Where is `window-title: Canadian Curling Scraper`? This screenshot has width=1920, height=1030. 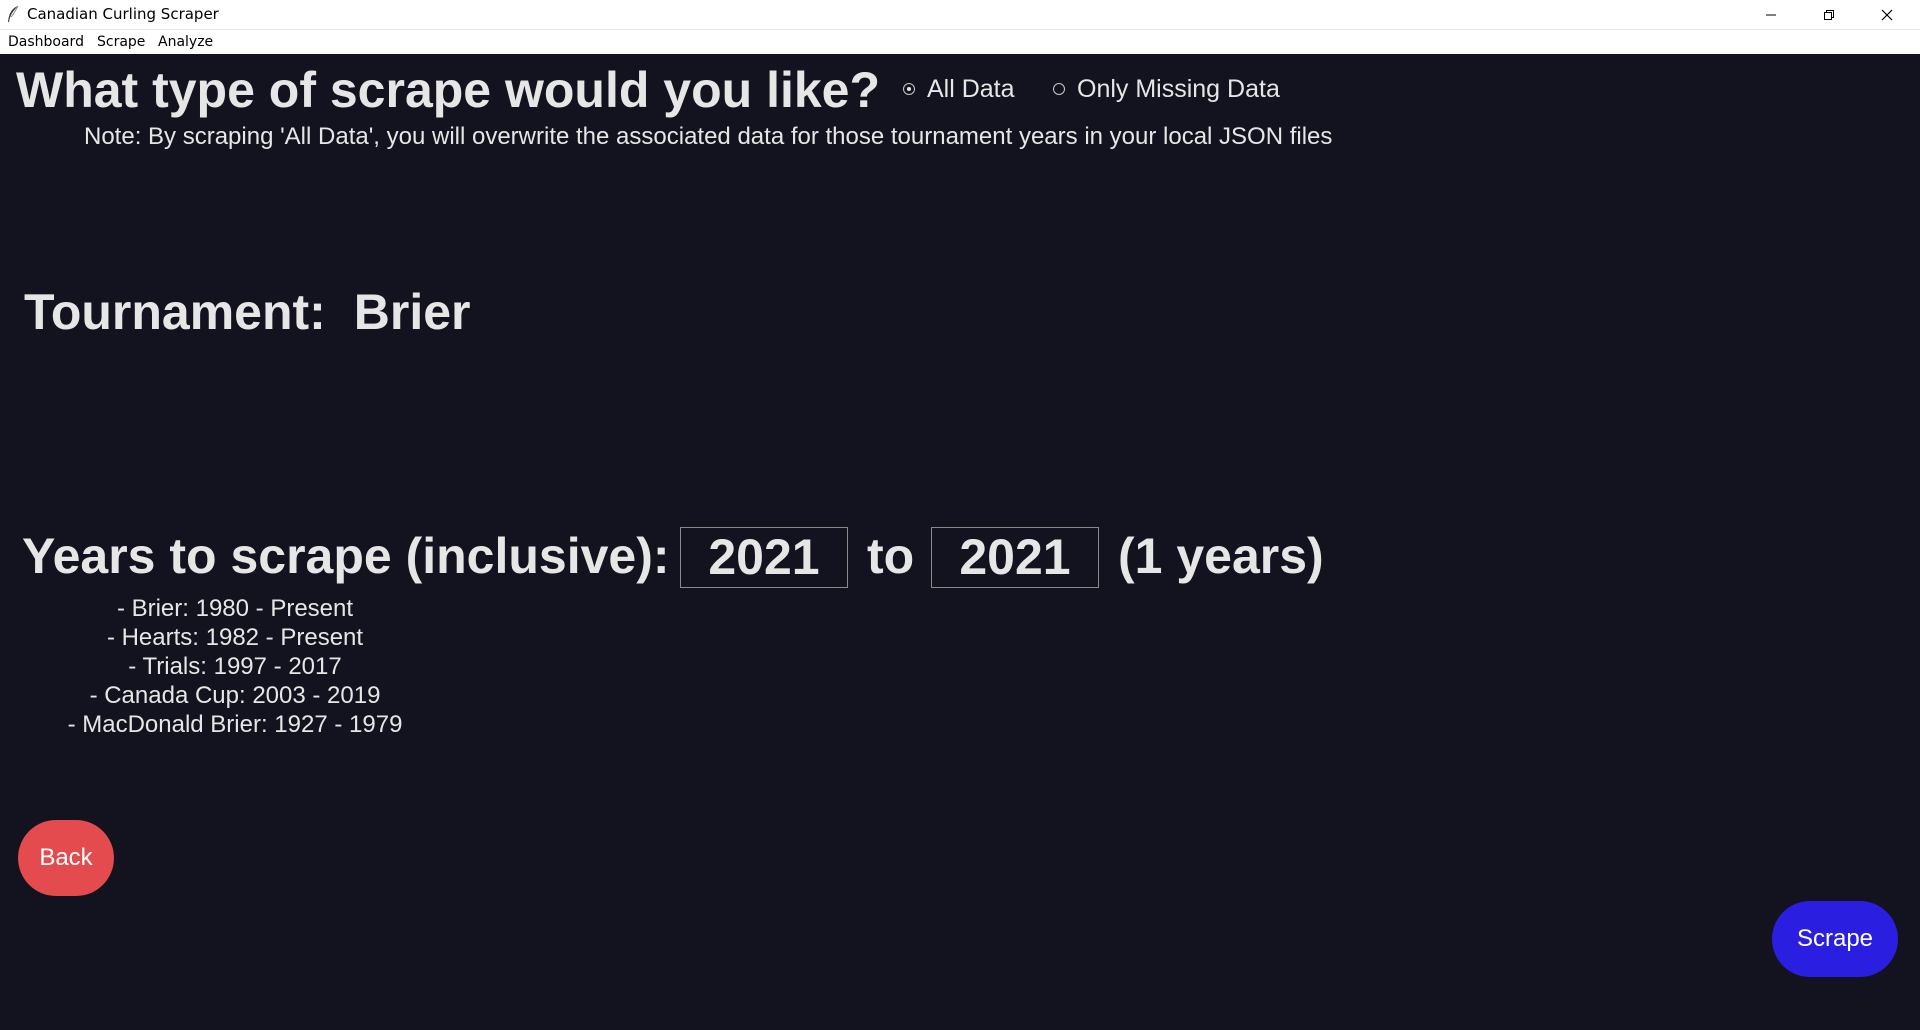 window-title: Canadian Curling Scraper is located at coordinates (123, 14).